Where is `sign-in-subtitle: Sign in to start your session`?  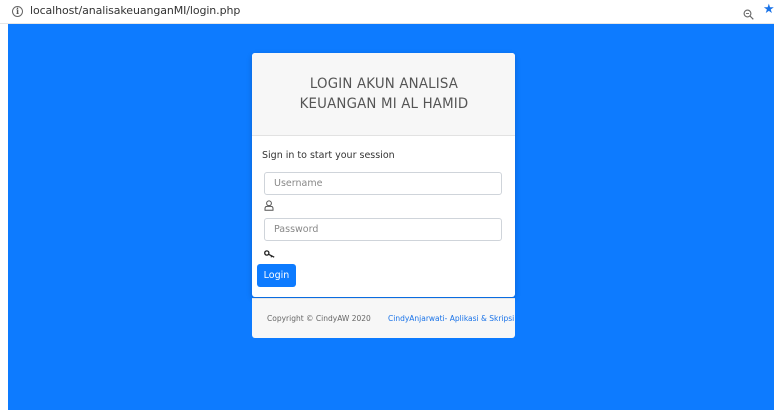 sign-in-subtitle: Sign in to start your session is located at coordinates (328, 155).